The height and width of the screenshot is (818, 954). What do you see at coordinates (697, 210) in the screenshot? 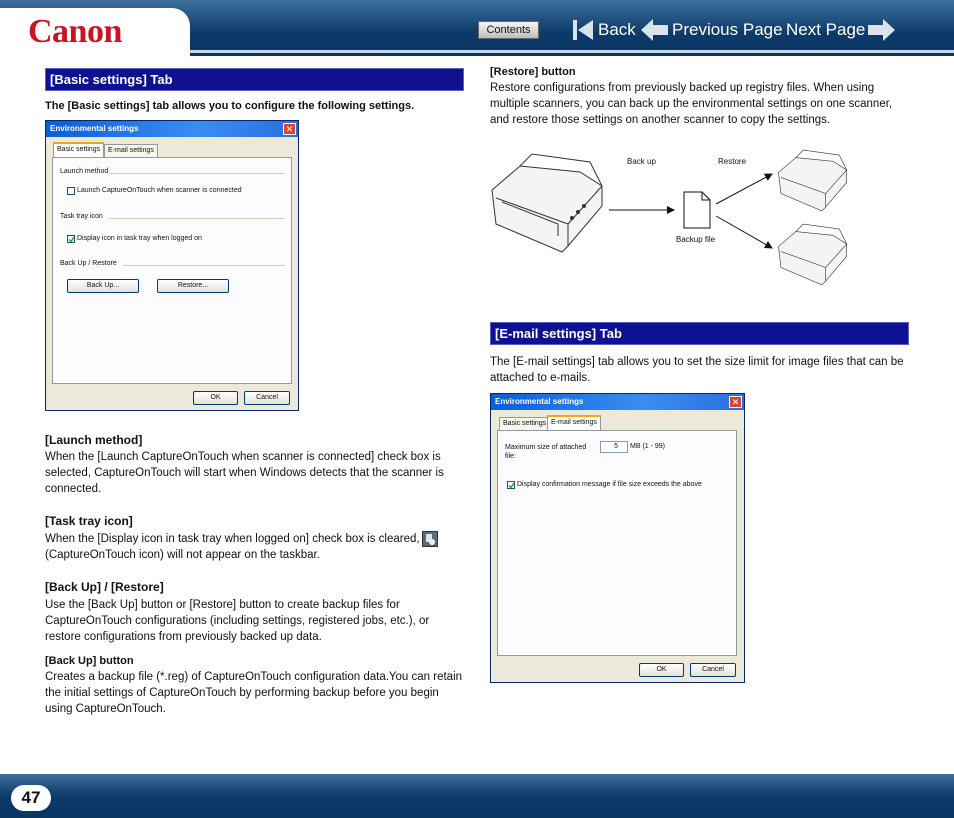
I see `backup-file-icon` at bounding box center [697, 210].